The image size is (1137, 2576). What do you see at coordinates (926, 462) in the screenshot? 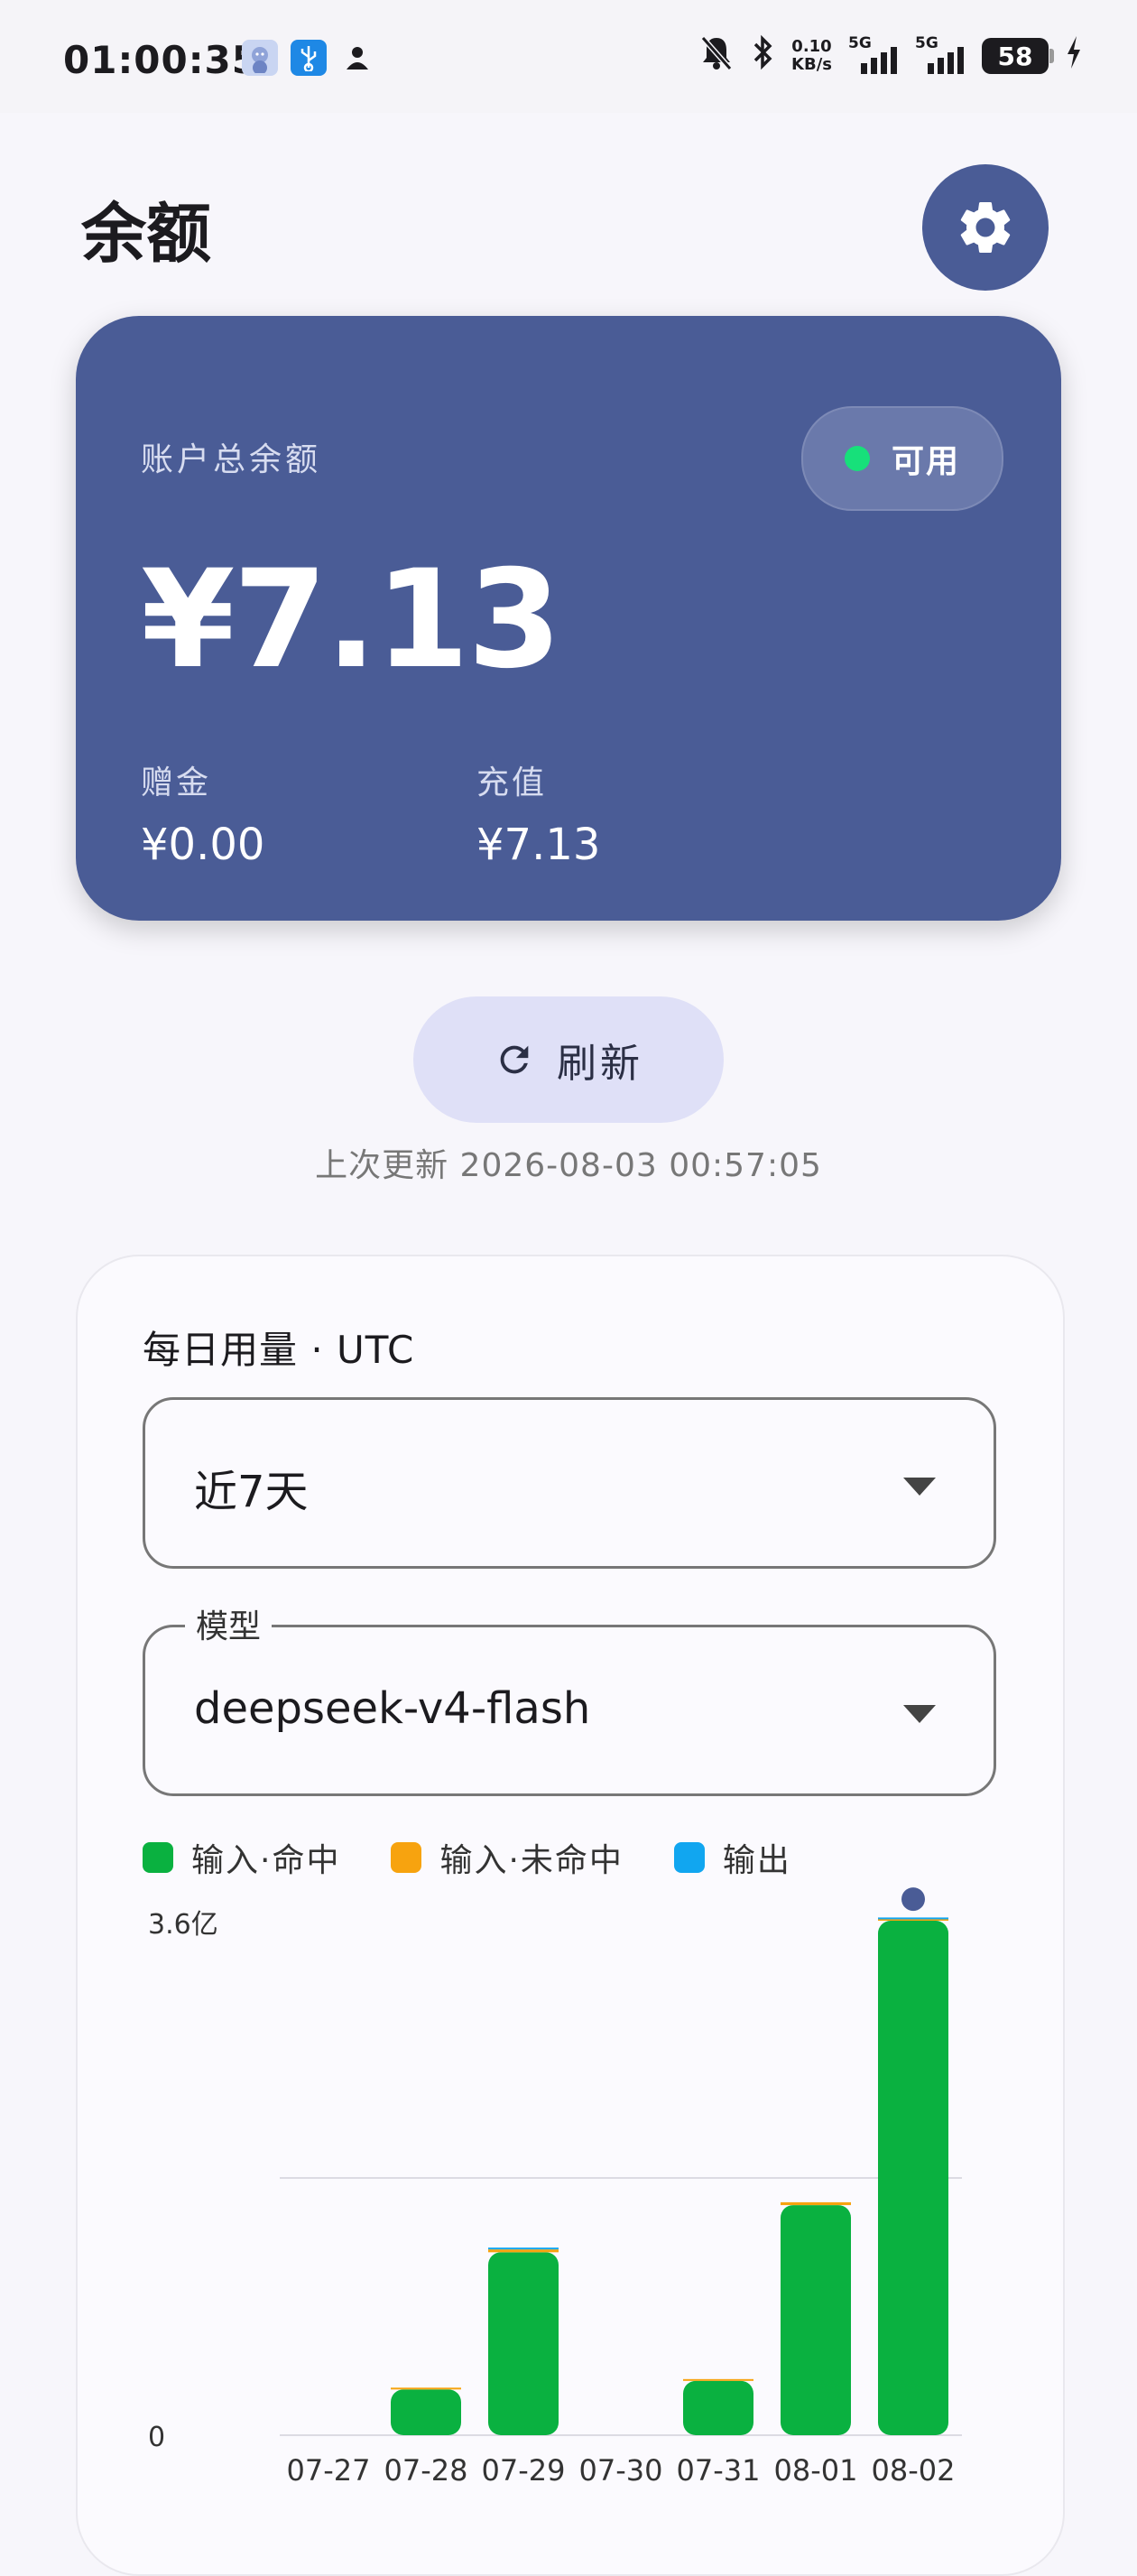
I see `status-badge-text: 可用` at bounding box center [926, 462].